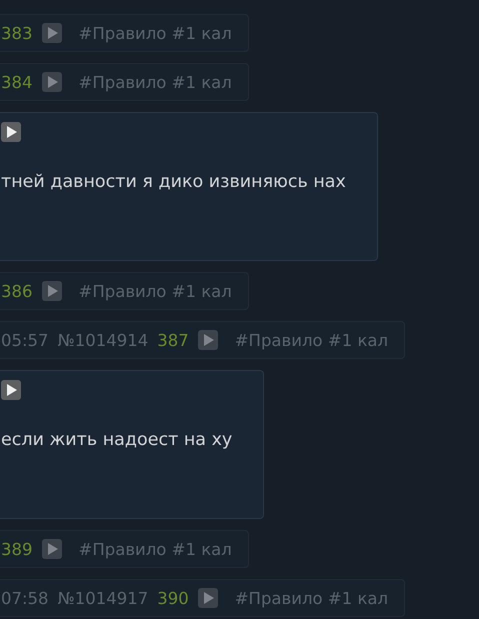 The height and width of the screenshot is (619, 479). What do you see at coordinates (116, 440) in the screenshot?
I see `post-text: если жить надоест на ху` at bounding box center [116, 440].